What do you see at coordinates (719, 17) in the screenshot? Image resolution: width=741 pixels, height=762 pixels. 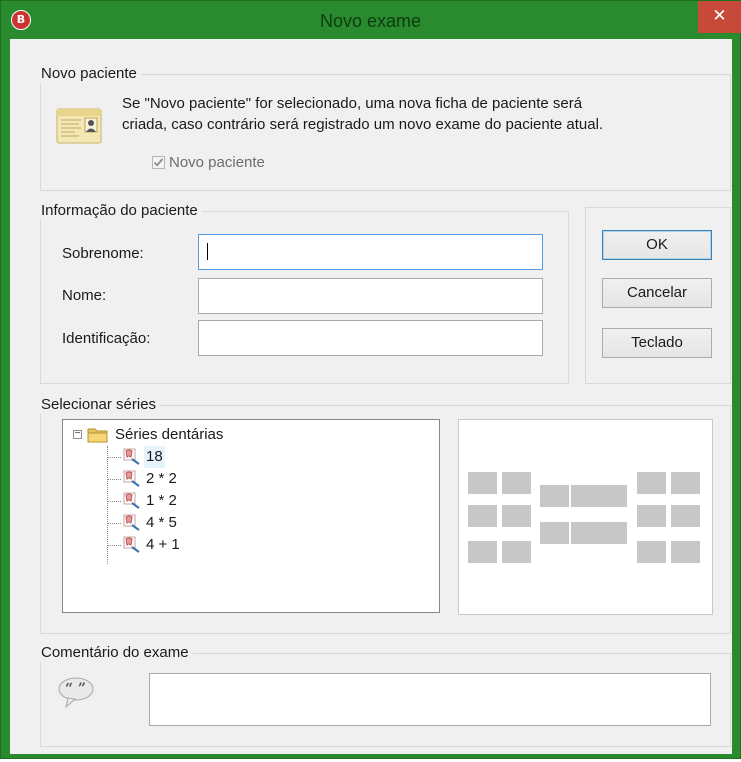 I see `close-button: ✕` at bounding box center [719, 17].